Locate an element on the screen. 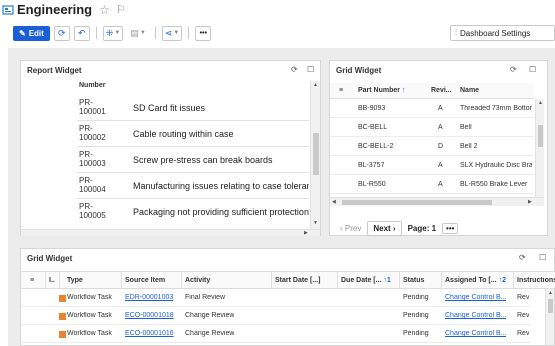  clipboard-button: ▤ ▼ is located at coordinates (138, 33).